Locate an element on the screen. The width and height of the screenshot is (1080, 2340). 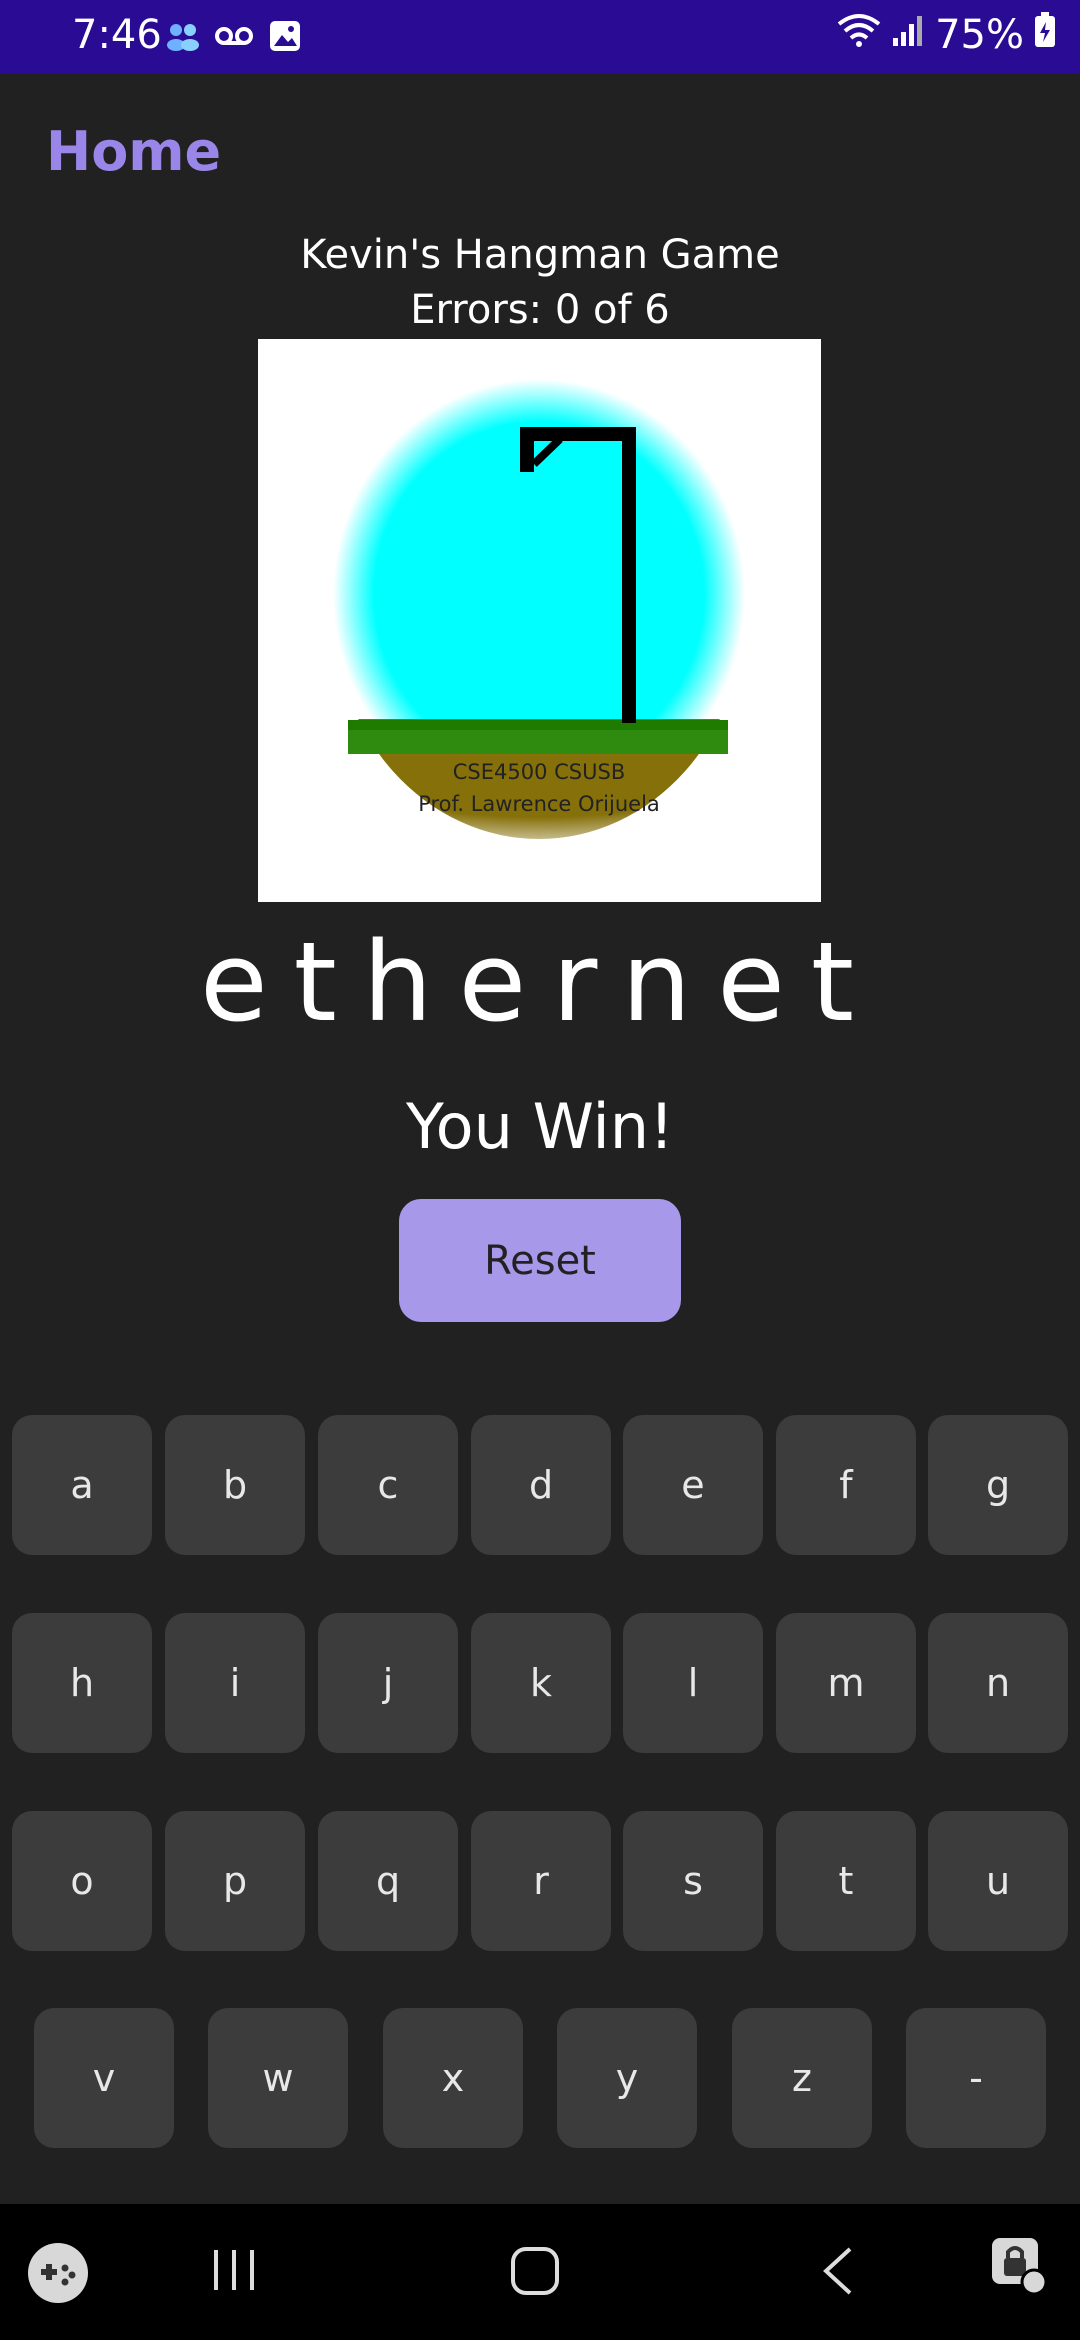
key-y: y is located at coordinates (627, 2078).